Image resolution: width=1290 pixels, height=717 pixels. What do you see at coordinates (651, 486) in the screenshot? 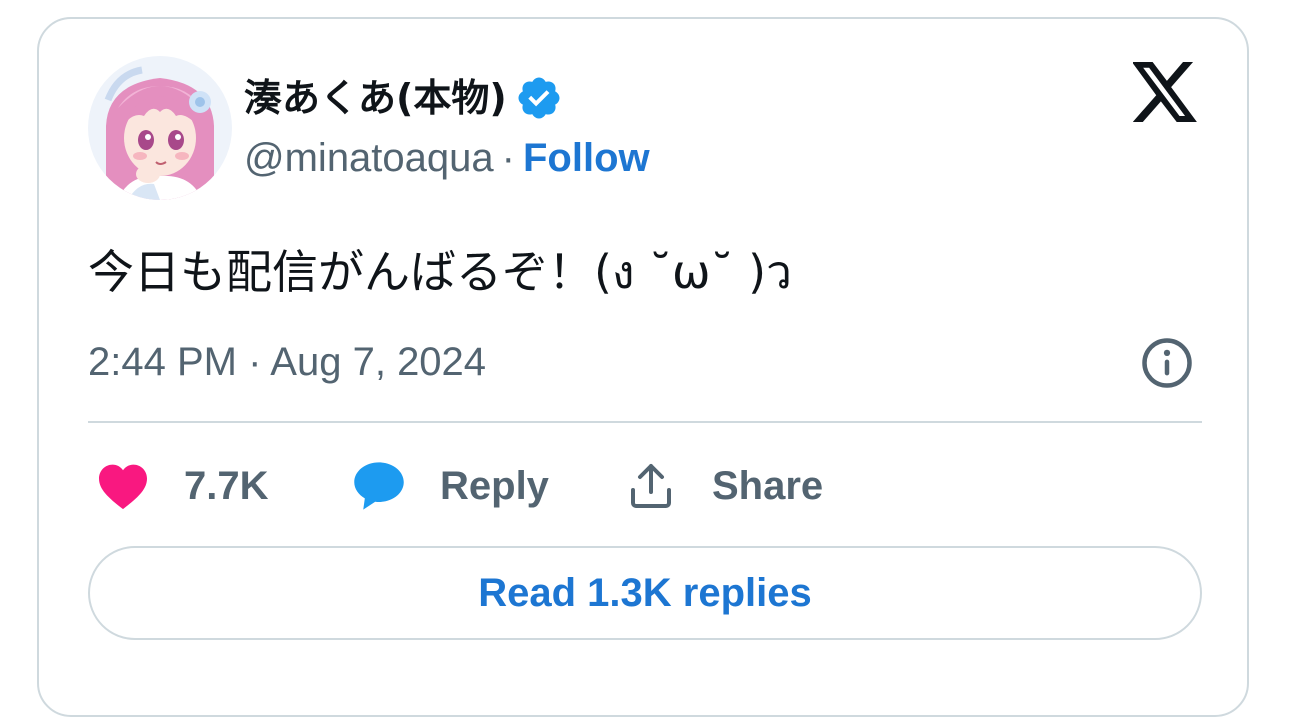
I see `share-upload-icon` at bounding box center [651, 486].